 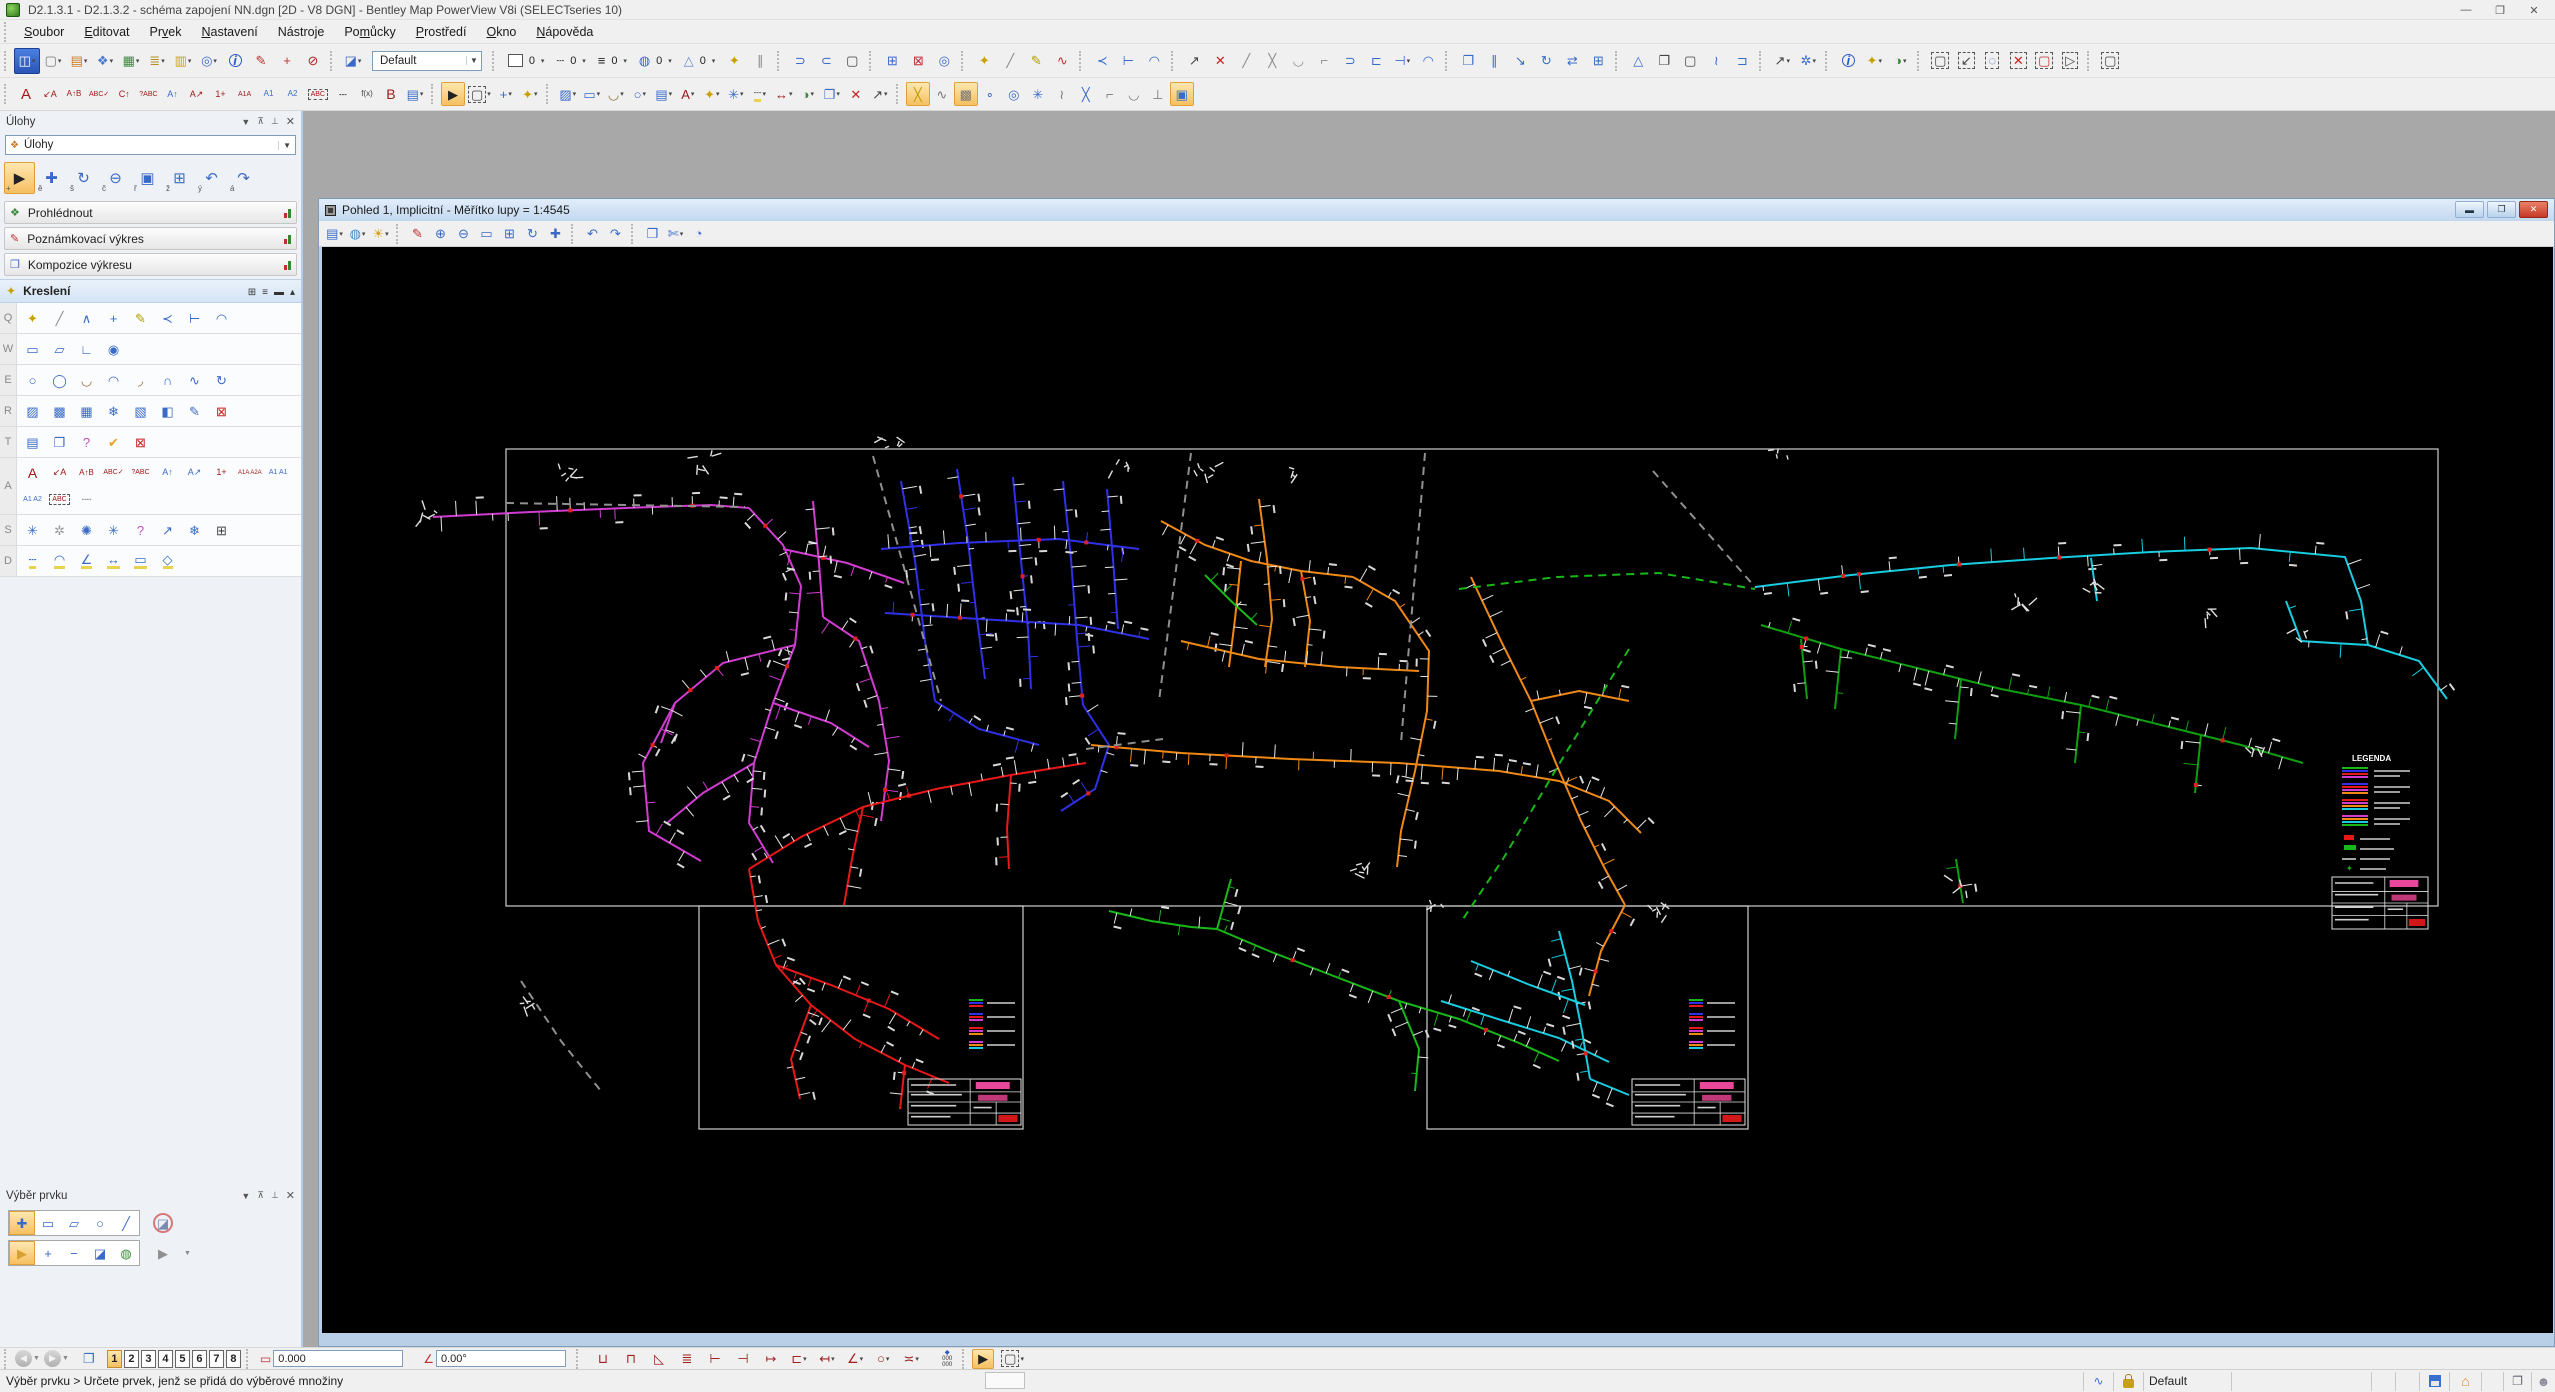 What do you see at coordinates (167, 530) in the screenshot?
I see `place-active-point-button: ↗` at bounding box center [167, 530].